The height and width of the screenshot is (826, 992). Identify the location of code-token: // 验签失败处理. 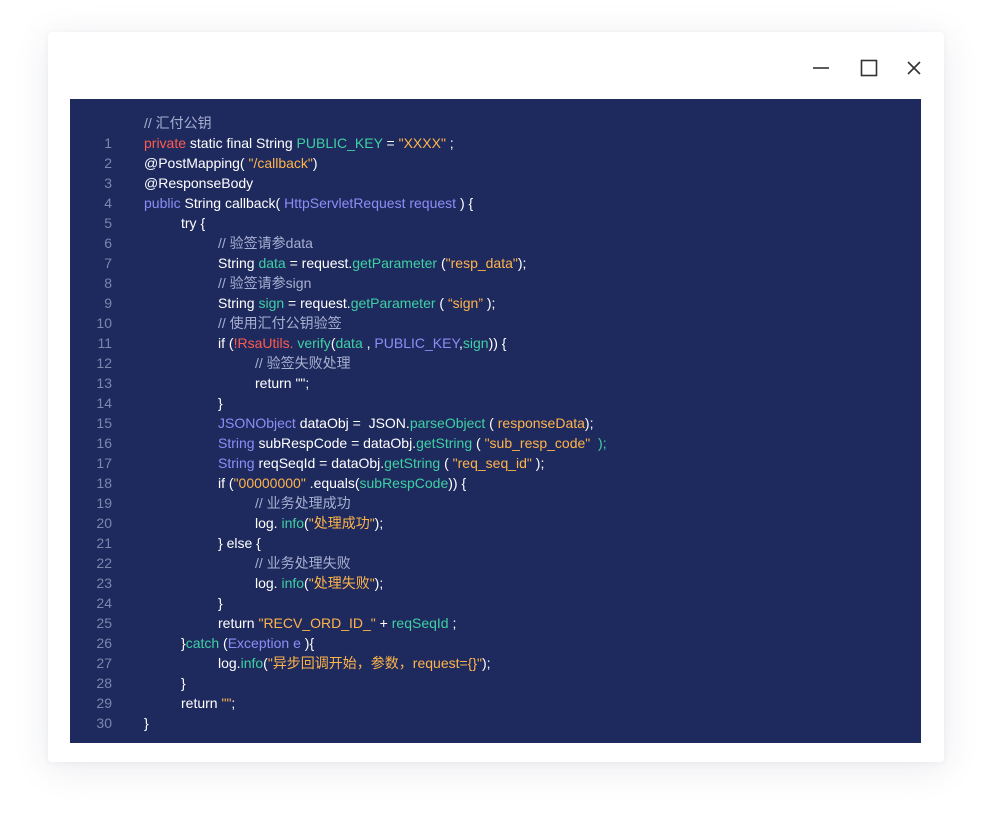
(303, 363).